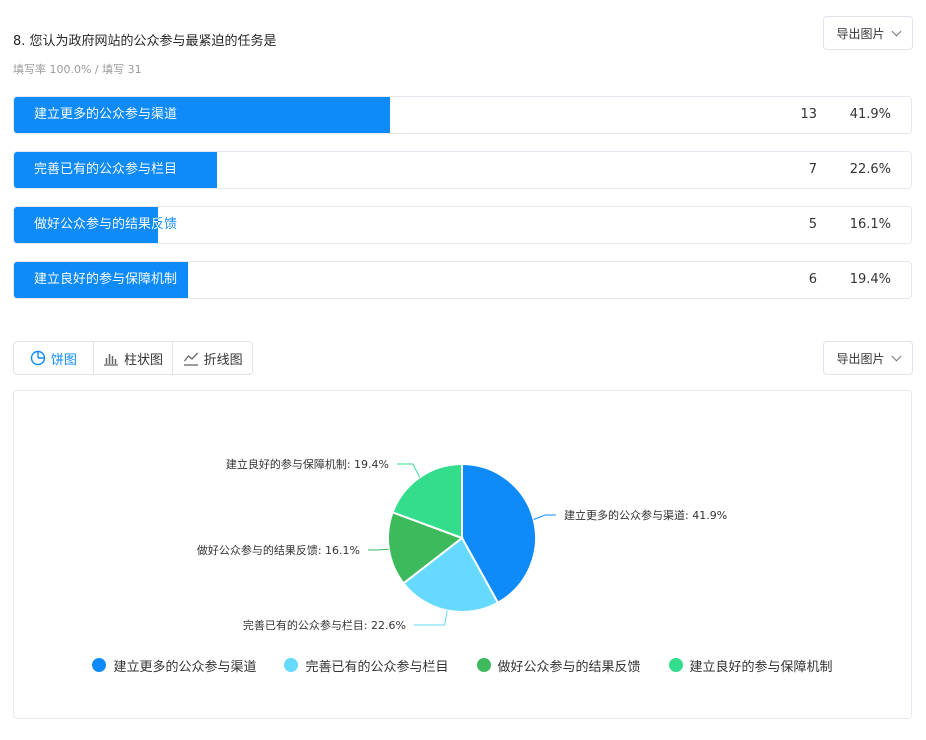  I want to click on slice-label: 做好公众参与的结果反馈: 16.1%, so click(278, 550).